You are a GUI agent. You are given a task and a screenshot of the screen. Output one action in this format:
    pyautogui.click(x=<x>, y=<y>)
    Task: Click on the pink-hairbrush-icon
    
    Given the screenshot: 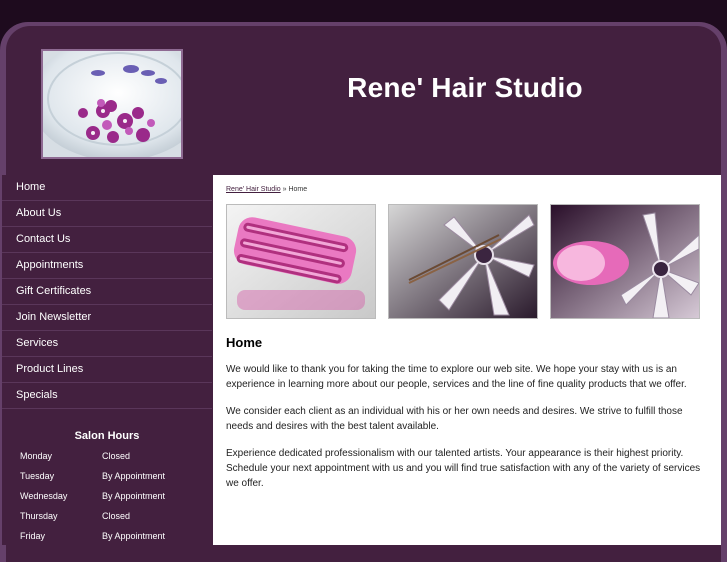 What is the action you would take?
    pyautogui.click(x=301, y=261)
    